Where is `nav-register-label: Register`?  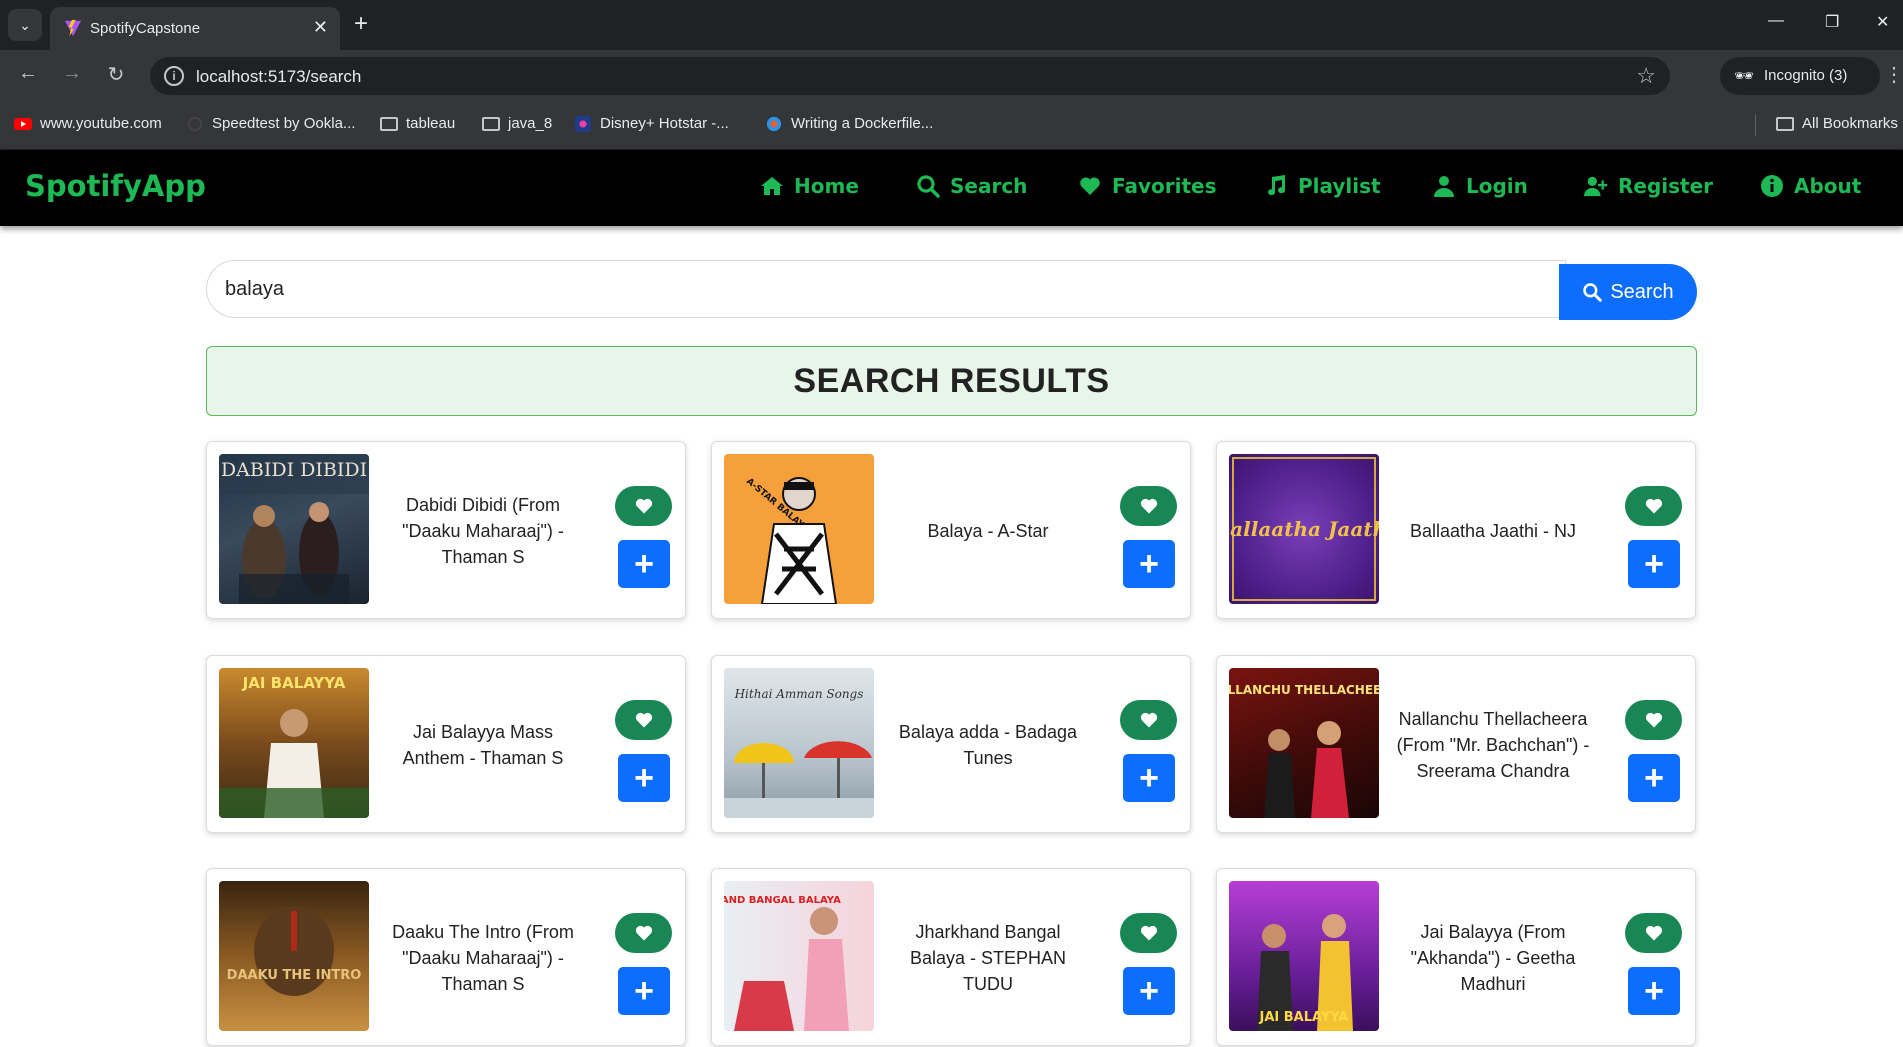 nav-register-label: Register is located at coordinates (1666, 186).